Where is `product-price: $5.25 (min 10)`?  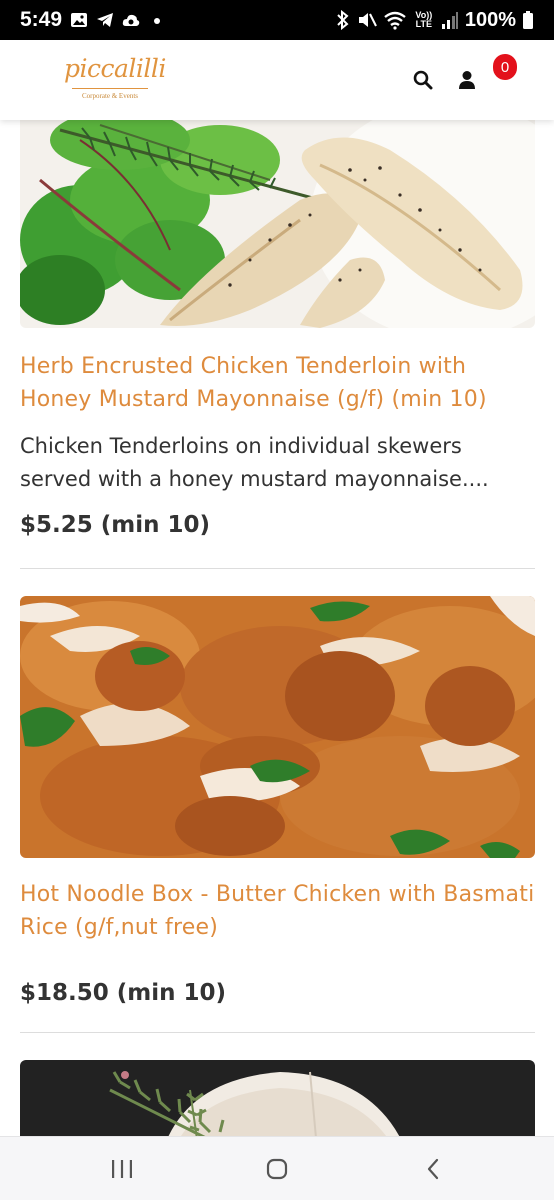
product-price: $5.25 (min 10) is located at coordinates (115, 525).